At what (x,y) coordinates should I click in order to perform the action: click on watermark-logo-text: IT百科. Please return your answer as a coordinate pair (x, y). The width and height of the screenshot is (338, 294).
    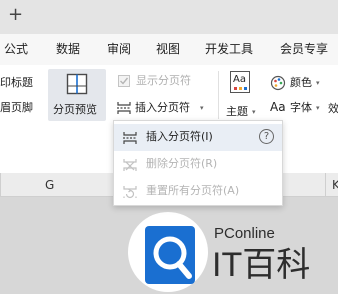
    Looking at the image, I should click on (261, 265).